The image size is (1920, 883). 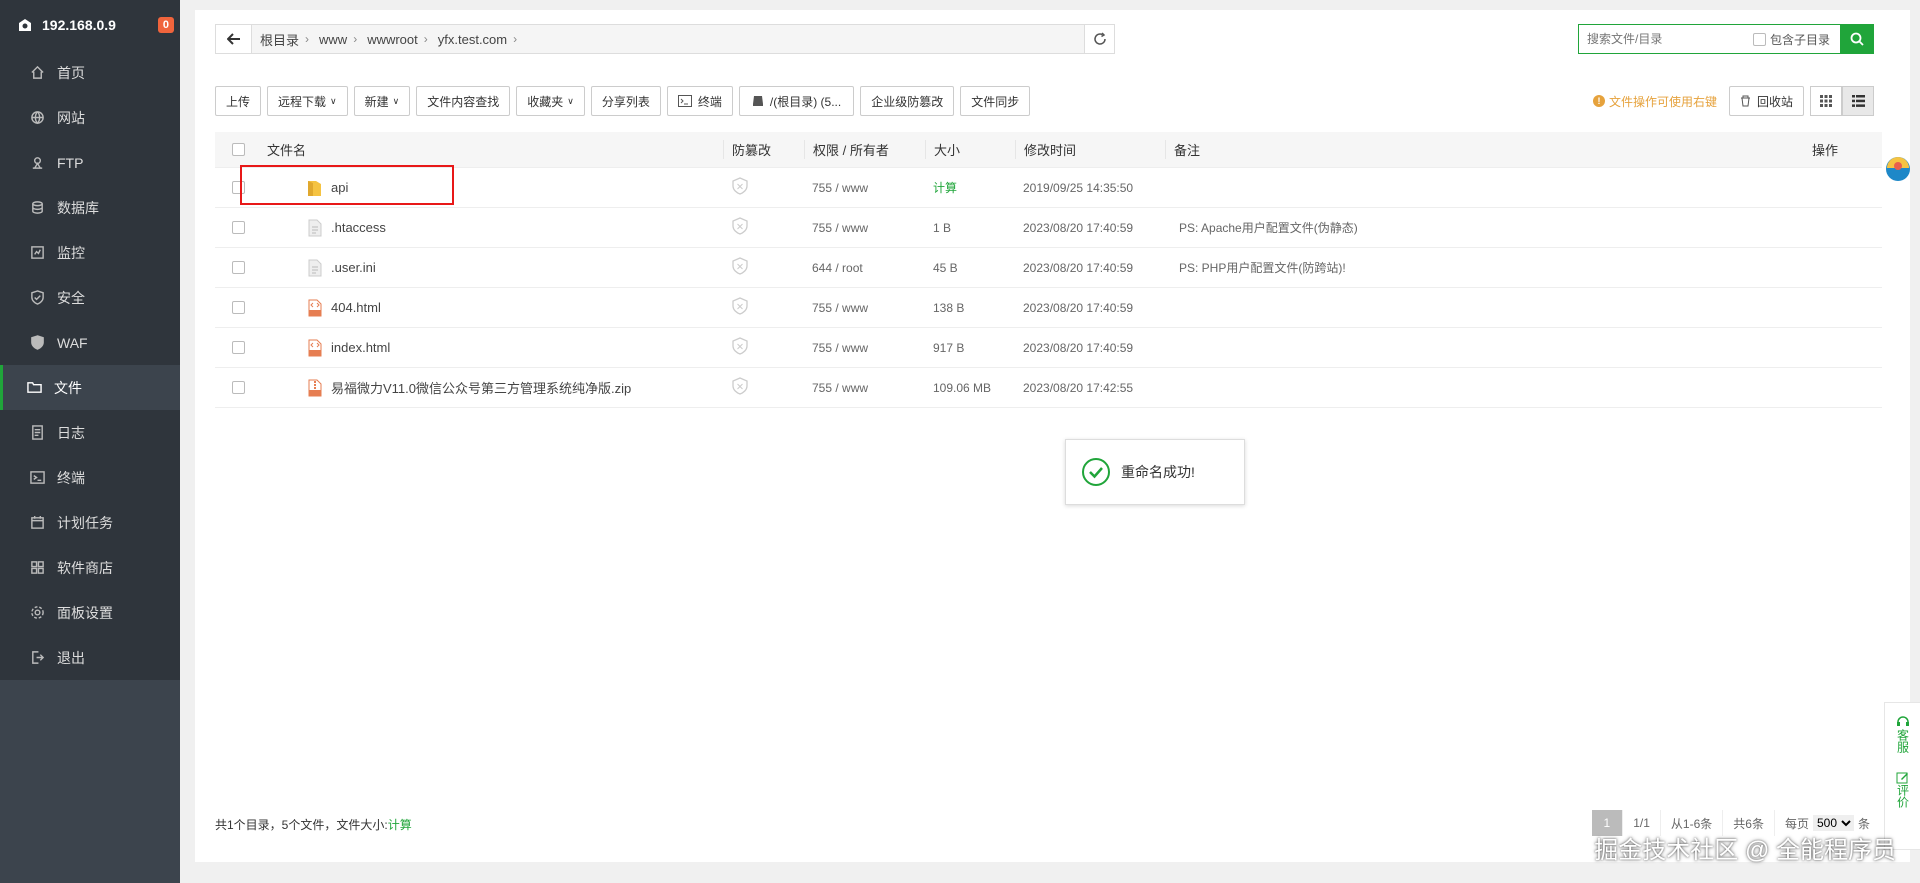 I want to click on file-size-calc: 计算, so click(x=970, y=187).